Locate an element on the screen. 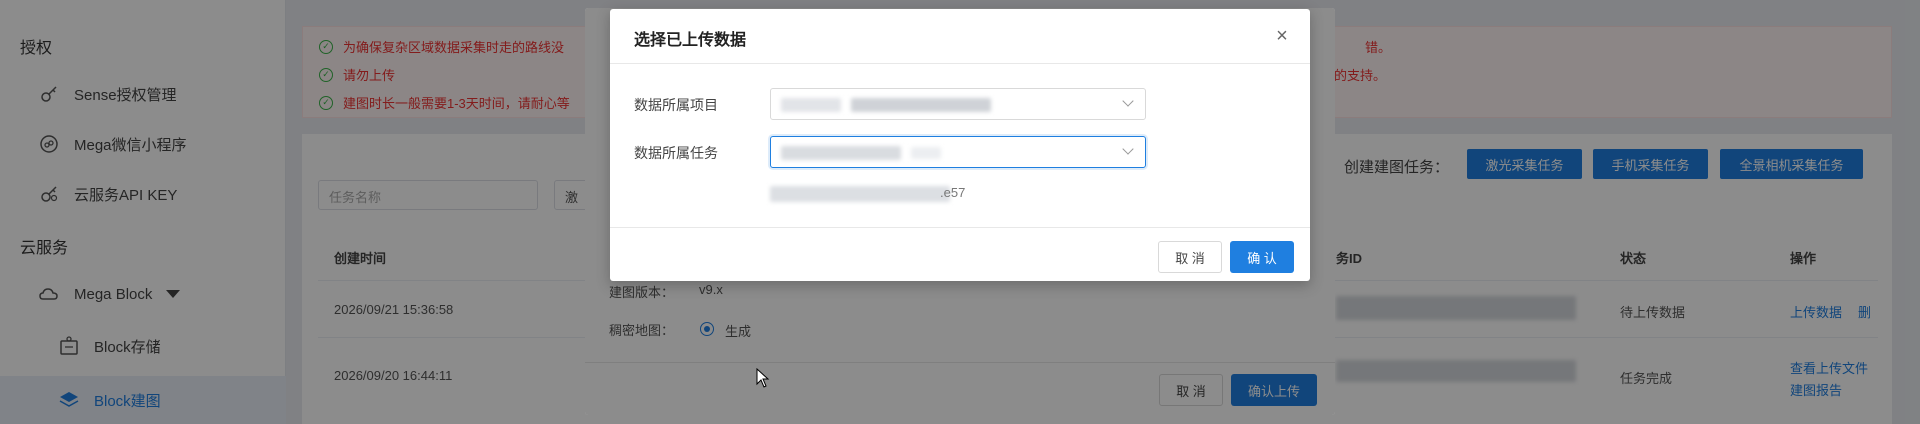  project-field-label: 数据所属项目 is located at coordinates (676, 105).